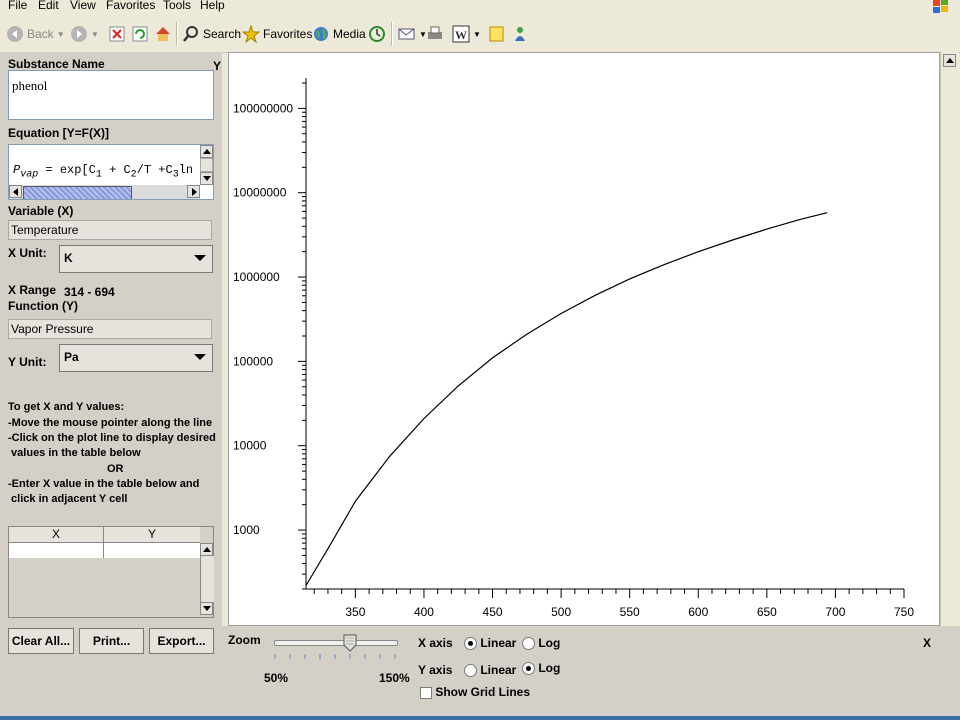  I want to click on status-bar, so click(480, 718).